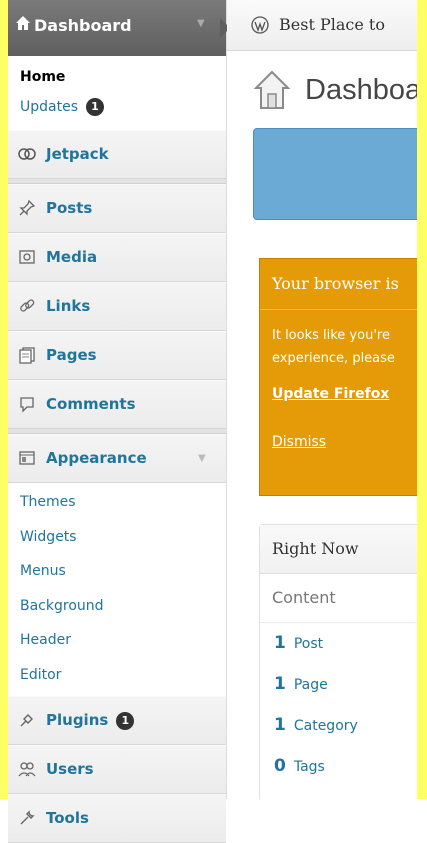  I want to click on stat-label: Post, so click(308, 644).